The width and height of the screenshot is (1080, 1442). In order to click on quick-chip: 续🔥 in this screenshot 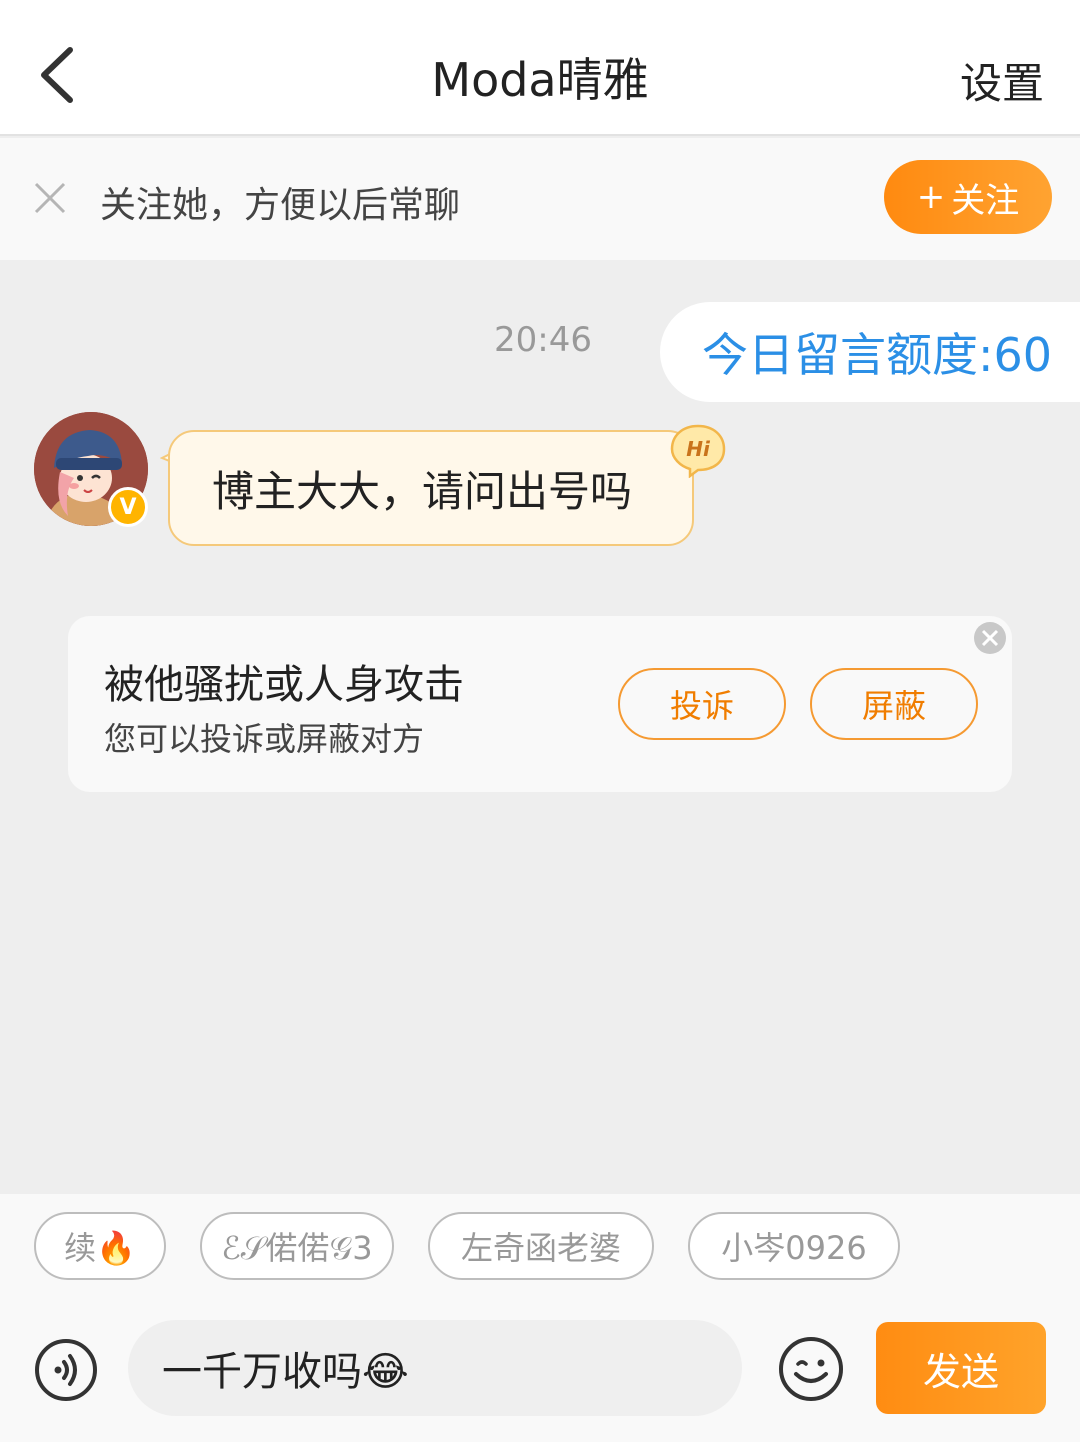, I will do `click(100, 1246)`.